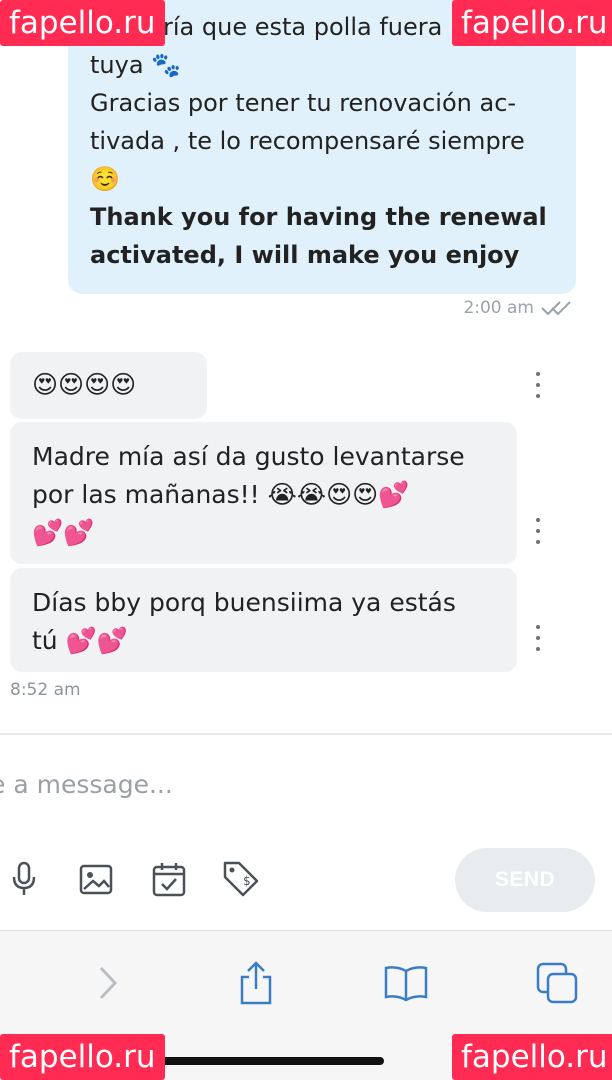  Describe the element at coordinates (272, 1061) in the screenshot. I see `home-indicator` at that location.